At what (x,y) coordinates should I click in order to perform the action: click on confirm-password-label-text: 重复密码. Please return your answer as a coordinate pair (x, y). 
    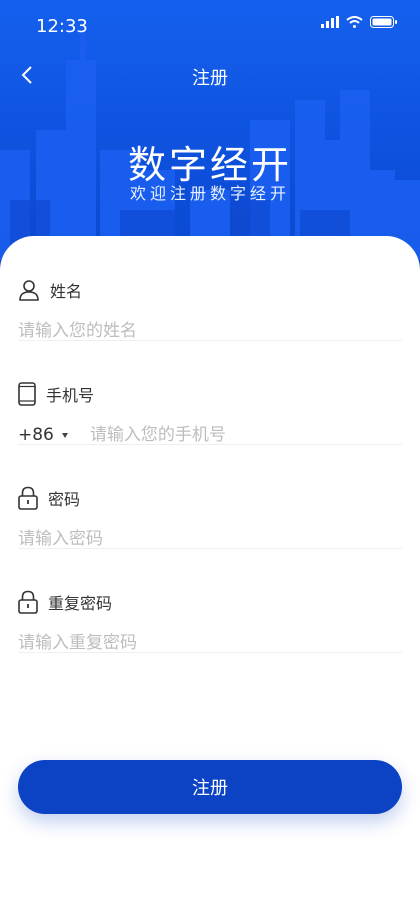
    Looking at the image, I should click on (80, 603).